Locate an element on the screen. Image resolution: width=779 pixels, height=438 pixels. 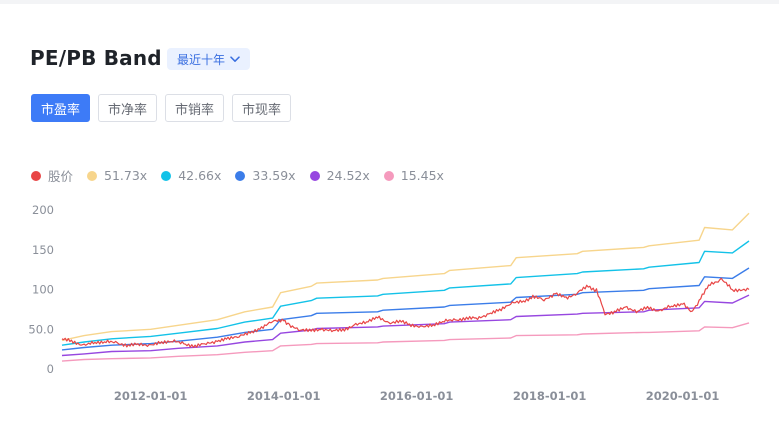
period-label: 最近十年 is located at coordinates (201, 59).